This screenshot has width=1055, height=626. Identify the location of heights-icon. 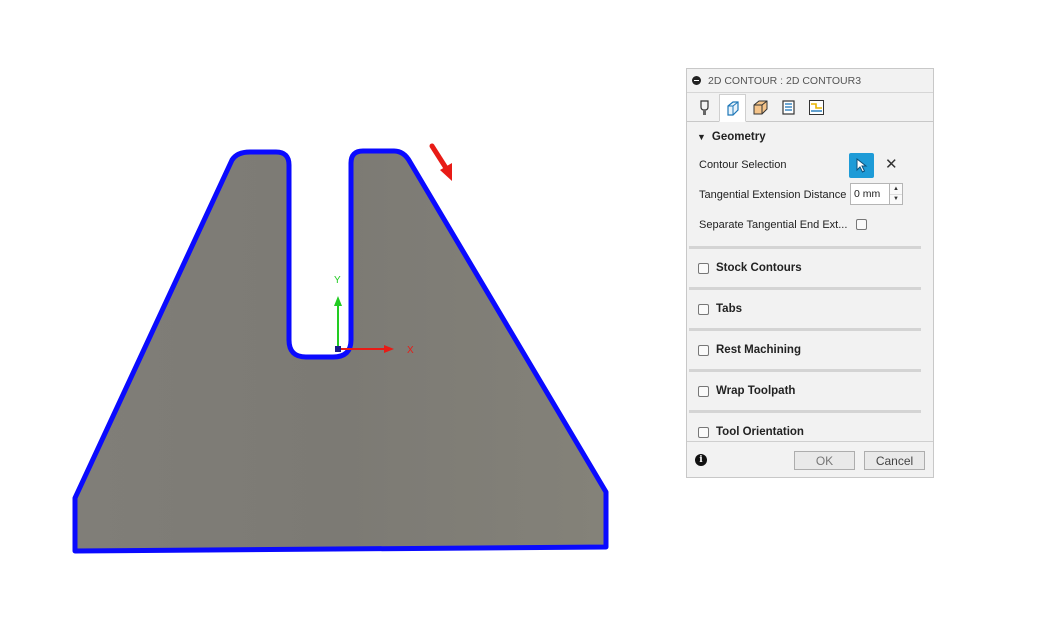
(760, 107).